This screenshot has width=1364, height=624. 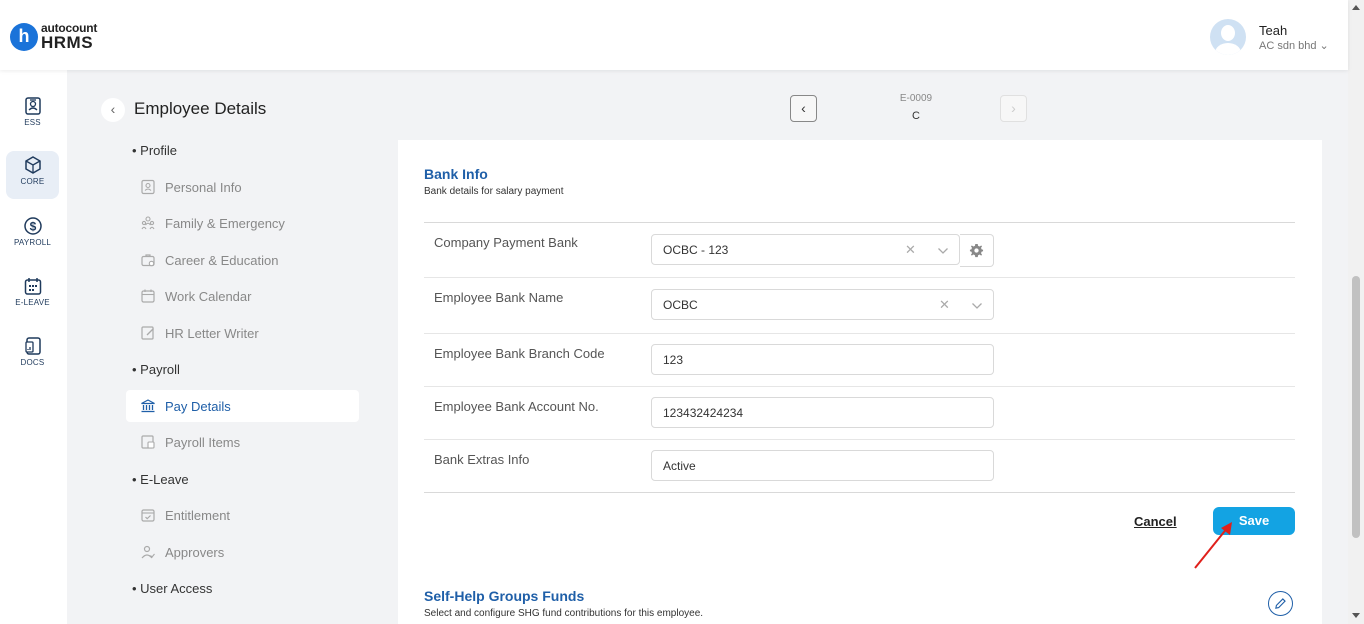 I want to click on rail-item-core: CORE, so click(x=32, y=175).